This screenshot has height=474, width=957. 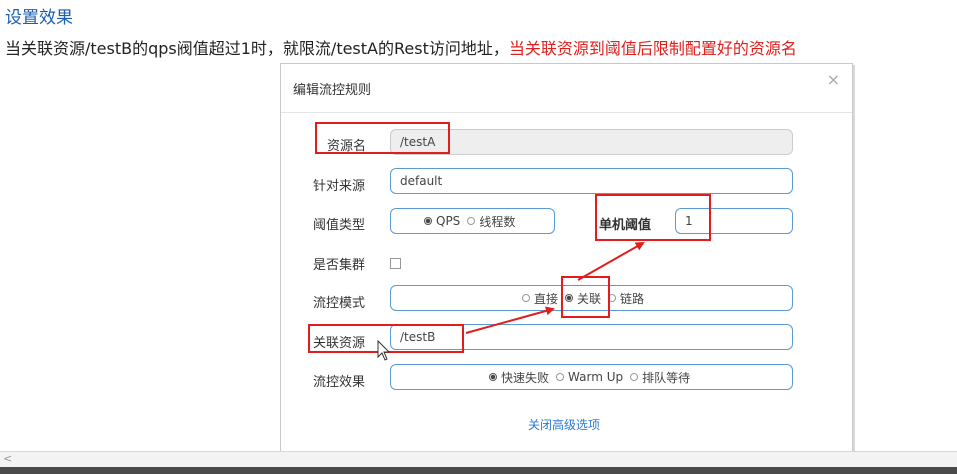 What do you see at coordinates (511, 301) in the screenshot?
I see `annotation-overlay` at bounding box center [511, 301].